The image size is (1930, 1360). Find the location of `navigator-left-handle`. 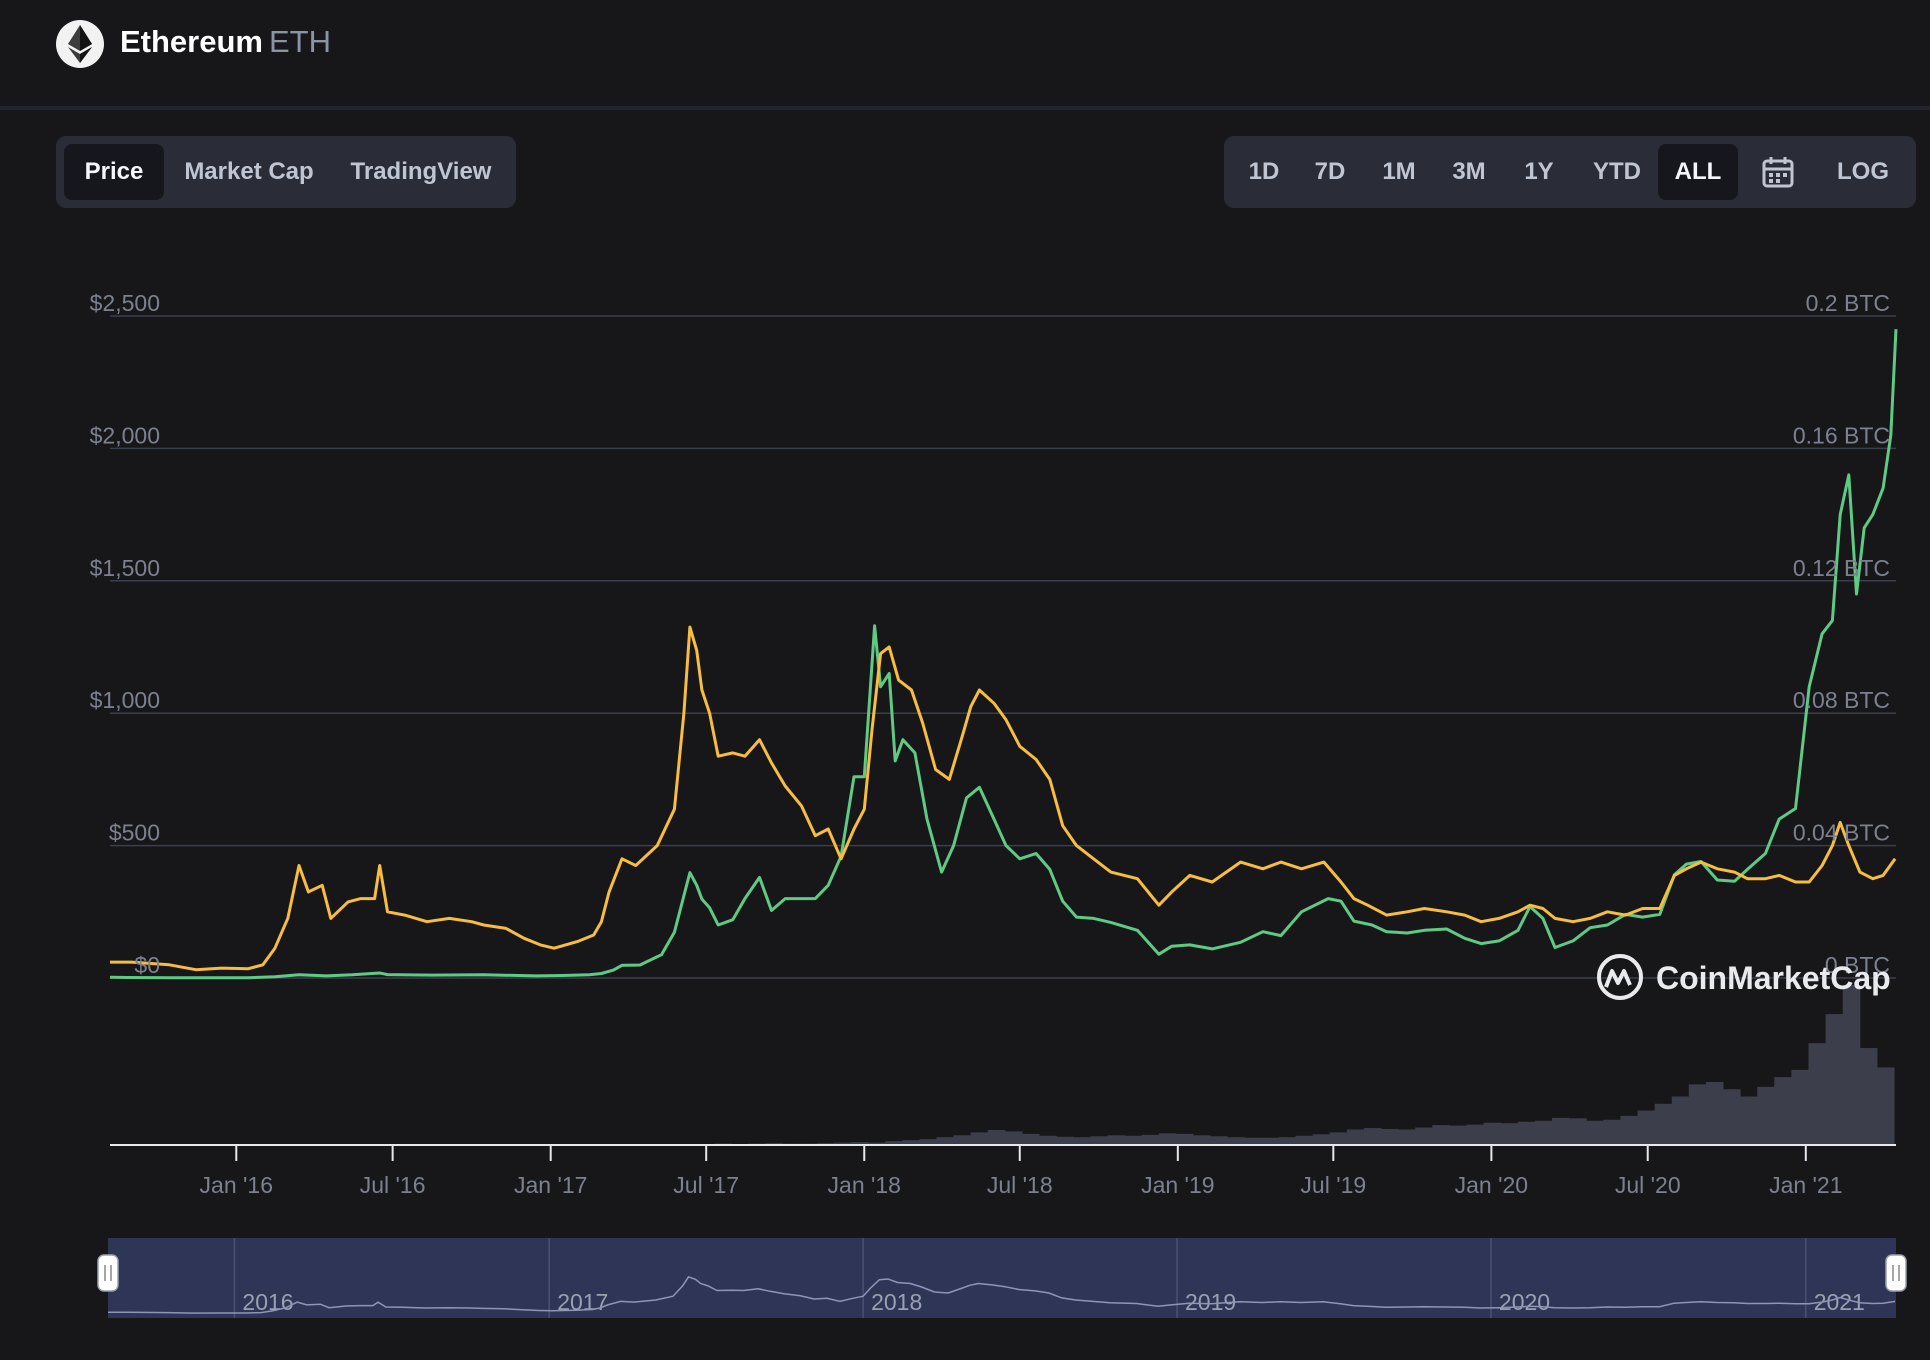

navigator-left-handle is located at coordinates (108, 1273).